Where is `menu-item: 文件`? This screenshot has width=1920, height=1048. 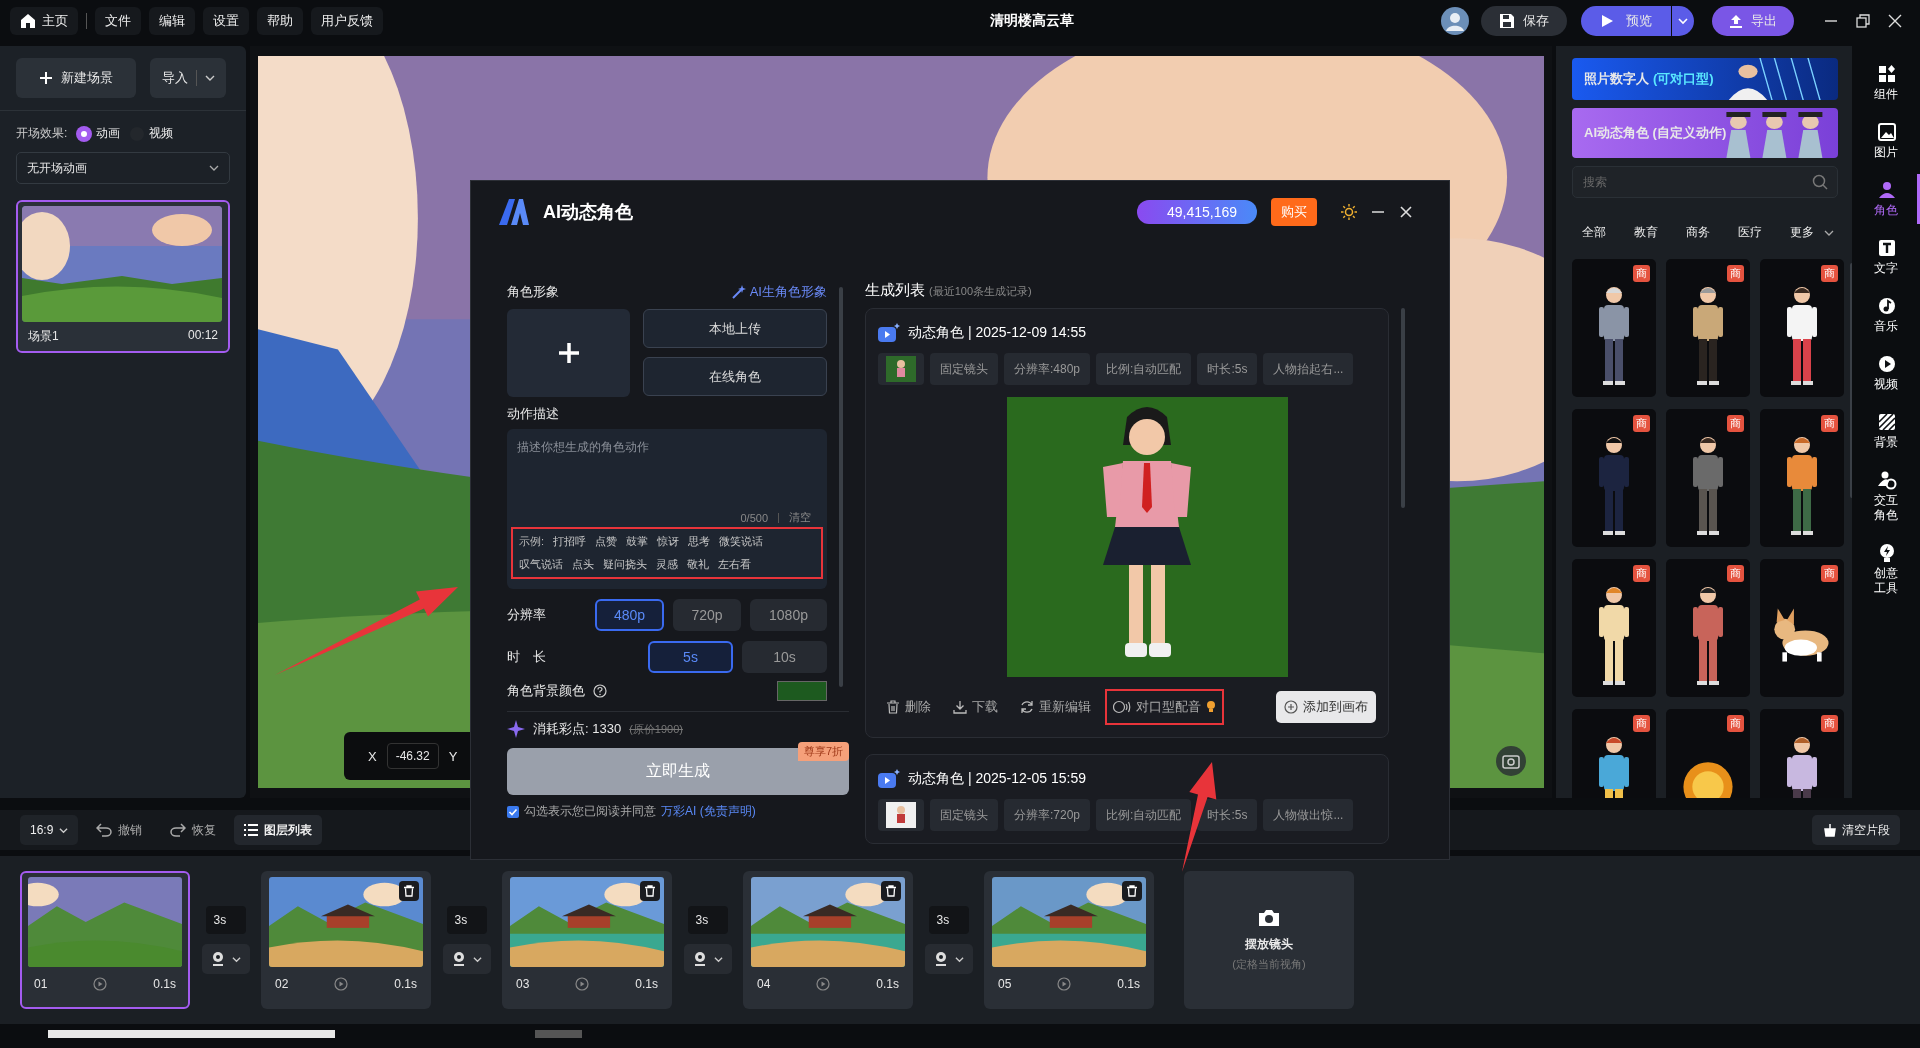 menu-item: 文件 is located at coordinates (118, 21).